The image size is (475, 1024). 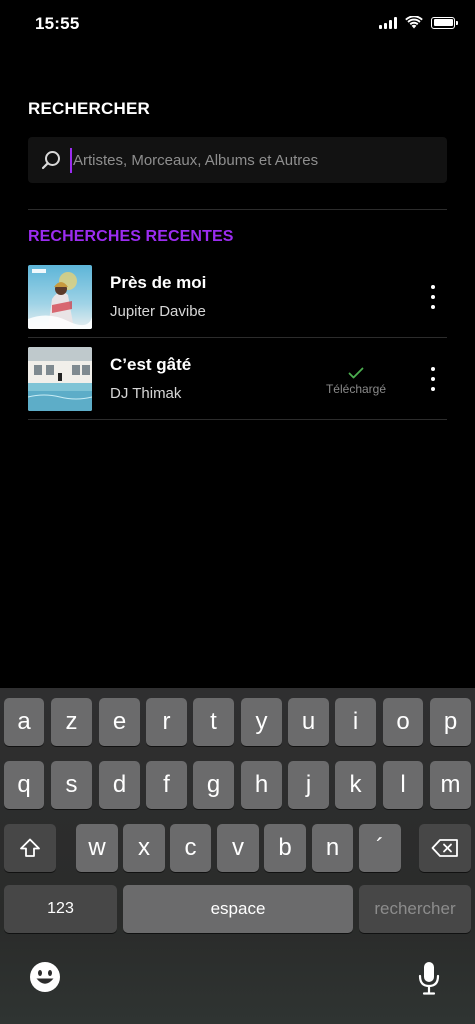 What do you see at coordinates (166, 722) in the screenshot?
I see `key-r: r` at bounding box center [166, 722].